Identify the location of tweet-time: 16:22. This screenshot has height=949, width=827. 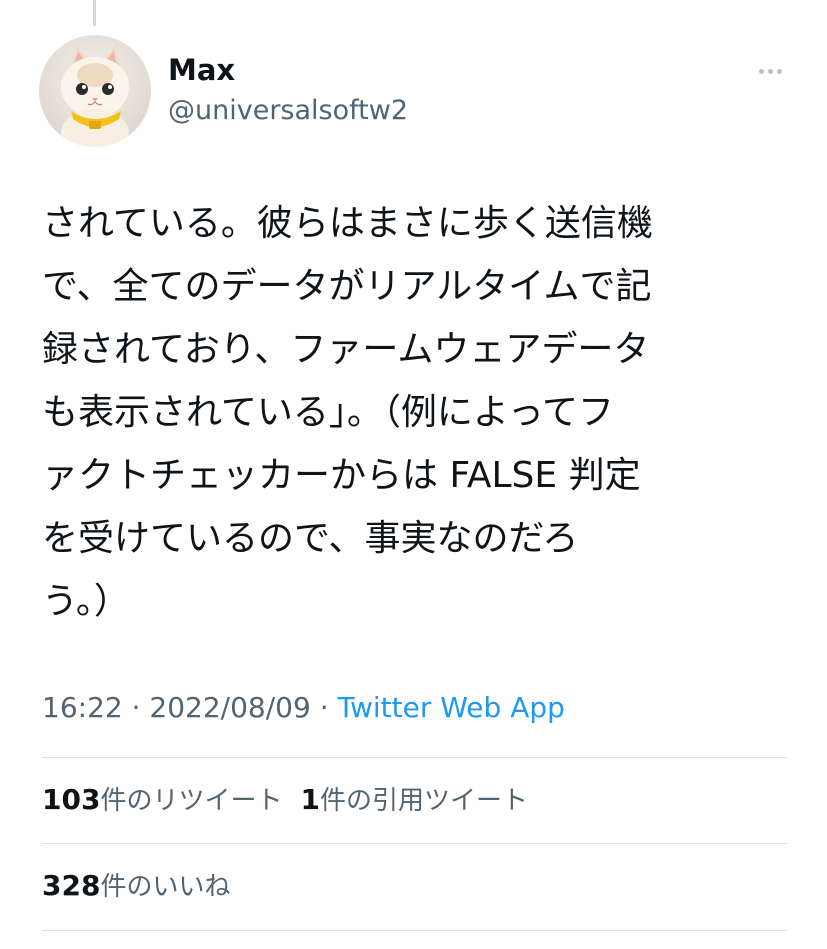
(82, 707).